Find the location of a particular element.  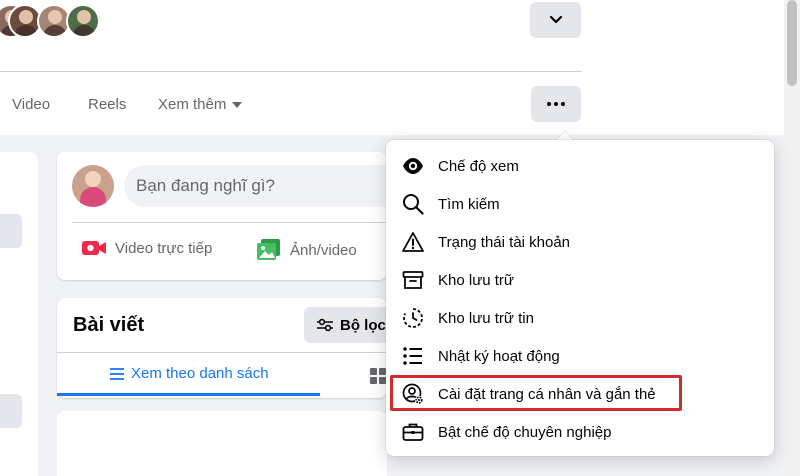

filter-label: Bộ lọc is located at coordinates (363, 325).